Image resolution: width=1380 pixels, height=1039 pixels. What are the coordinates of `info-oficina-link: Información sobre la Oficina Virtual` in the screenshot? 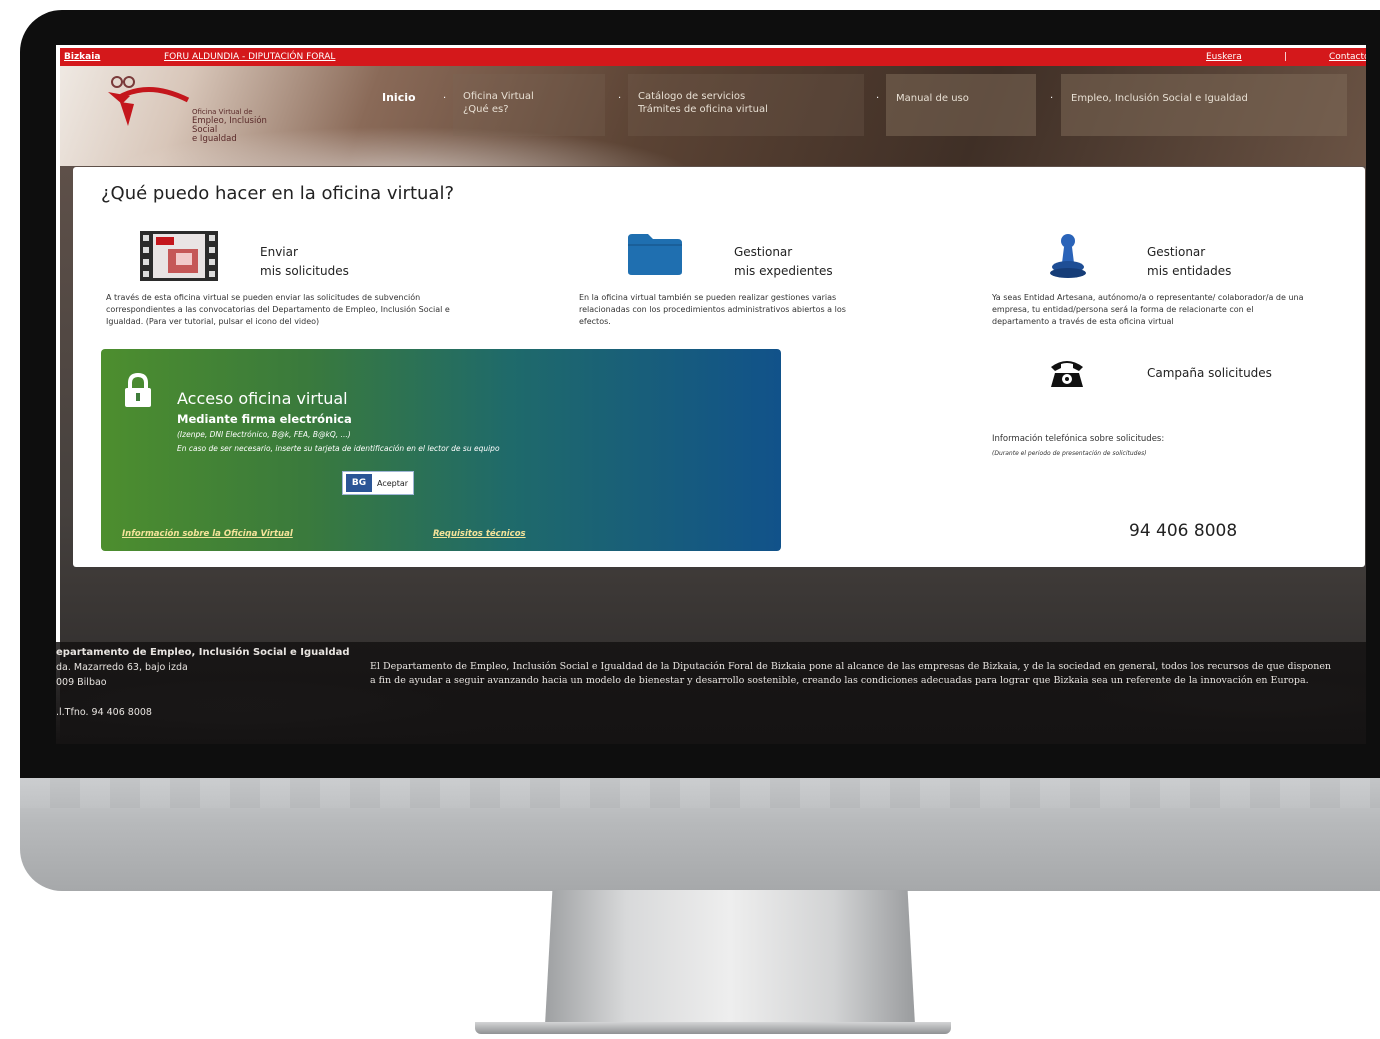 It's located at (207, 534).